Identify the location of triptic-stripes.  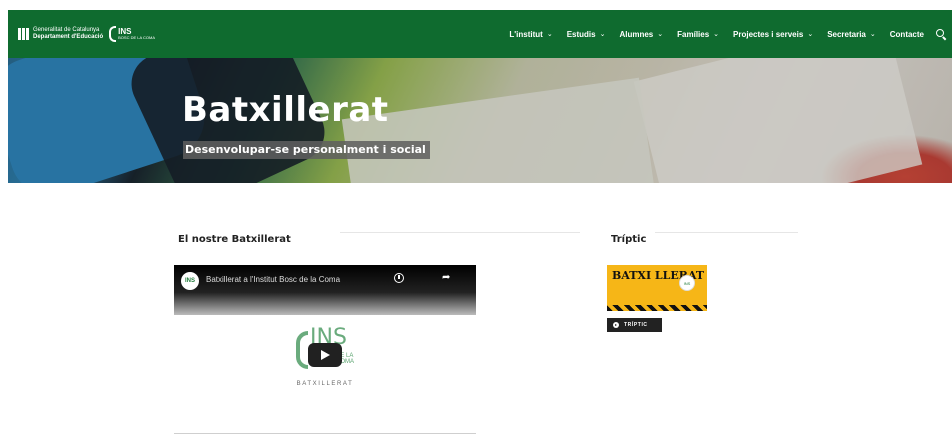
(657, 308).